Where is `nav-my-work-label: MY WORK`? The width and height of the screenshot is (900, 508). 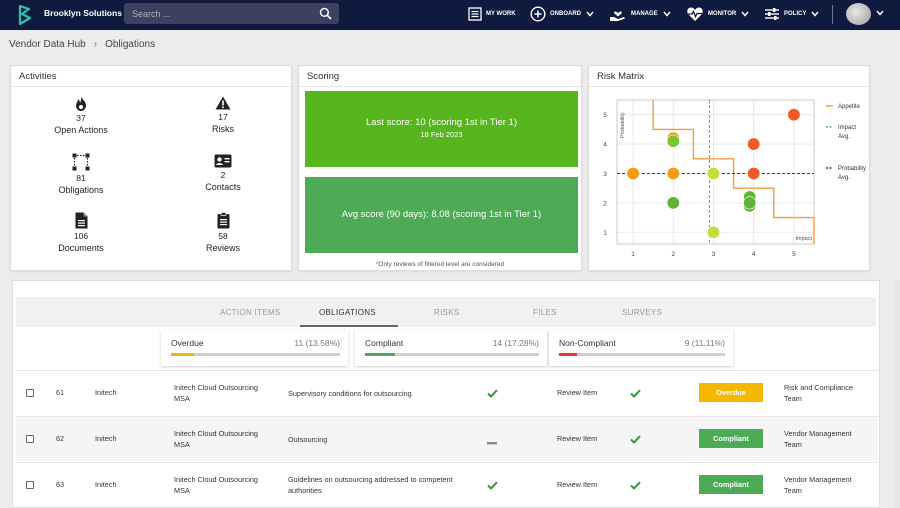 nav-my-work-label: MY WORK is located at coordinates (501, 14).